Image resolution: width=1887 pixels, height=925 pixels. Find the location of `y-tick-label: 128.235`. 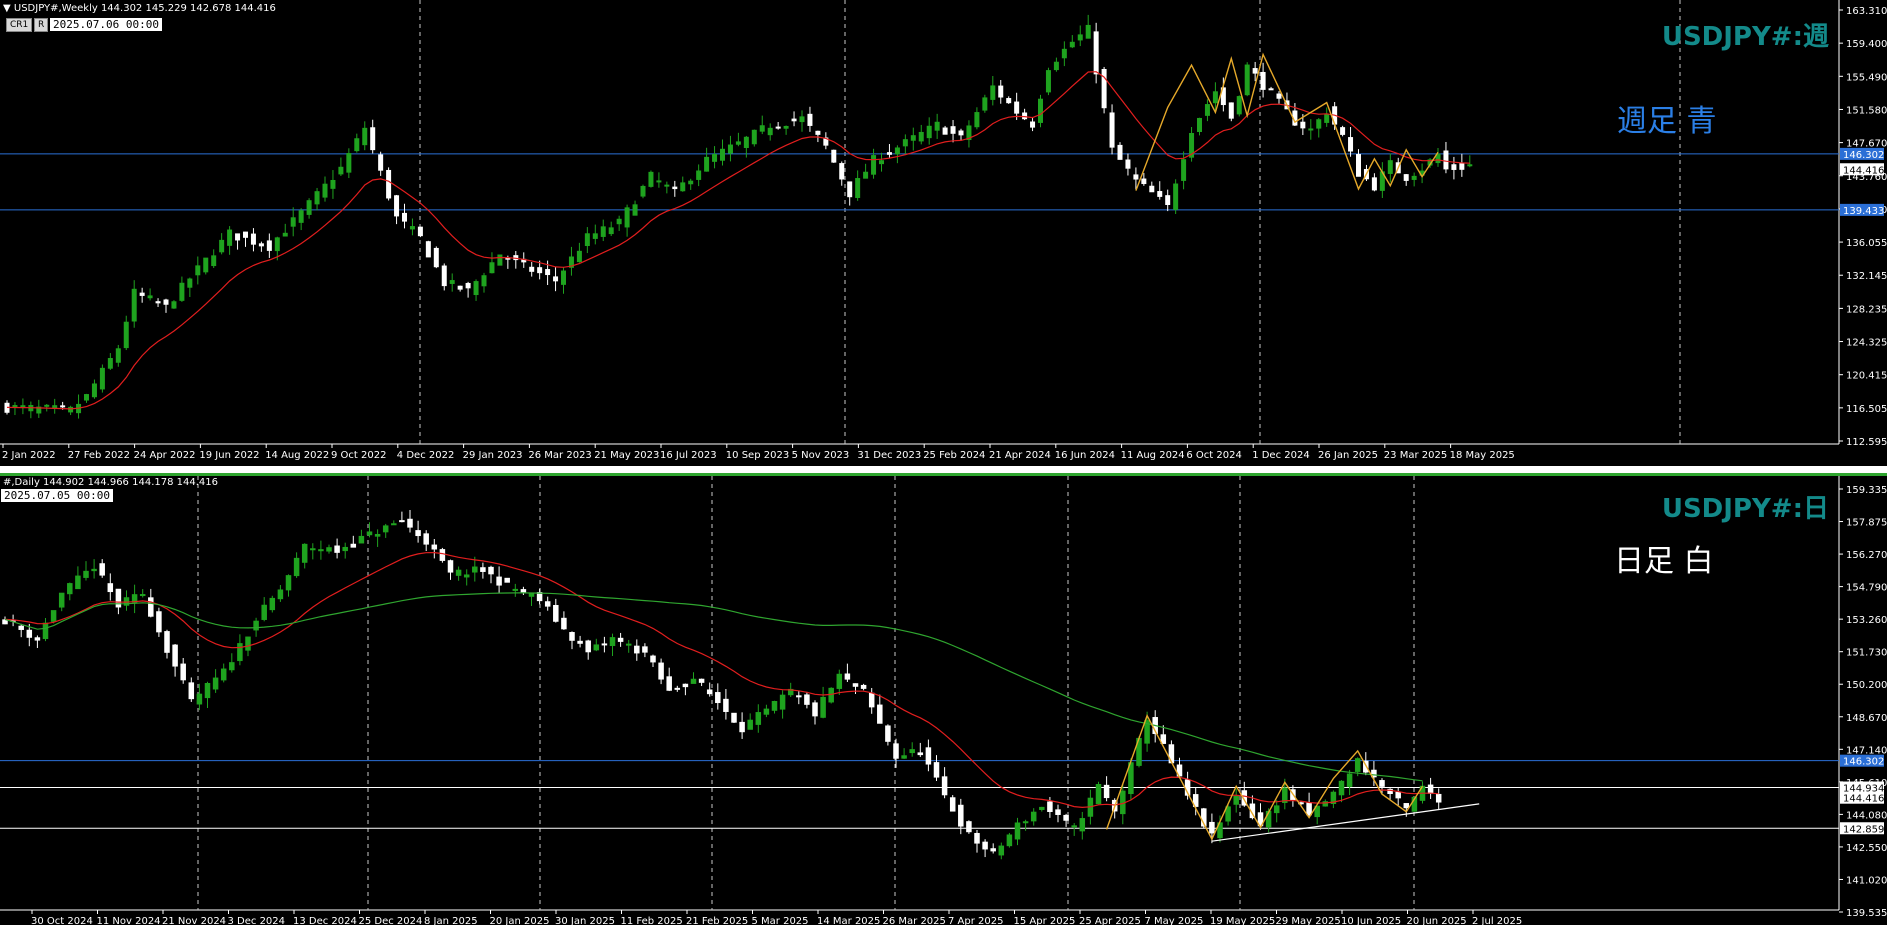

y-tick-label: 128.235 is located at coordinates (1866, 309).